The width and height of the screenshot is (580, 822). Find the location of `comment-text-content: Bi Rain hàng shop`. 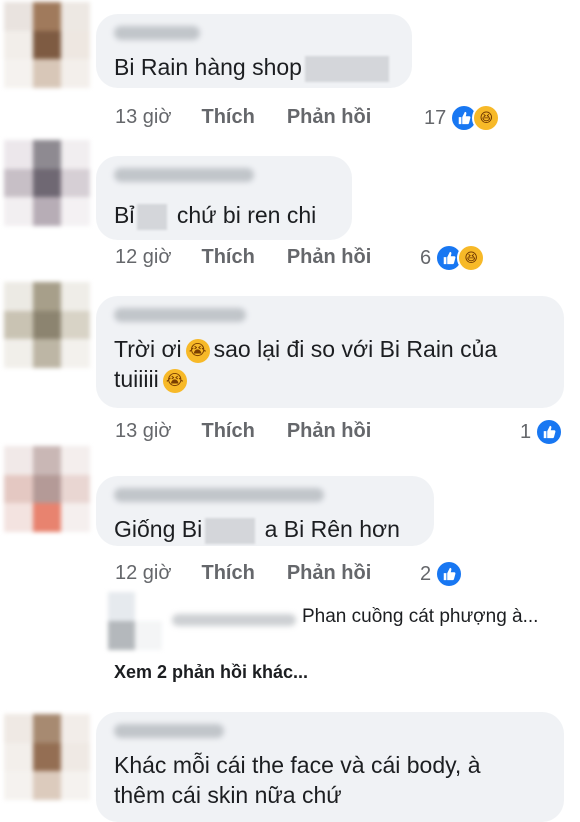

comment-text-content: Bi Rain hàng shop is located at coordinates (208, 67).